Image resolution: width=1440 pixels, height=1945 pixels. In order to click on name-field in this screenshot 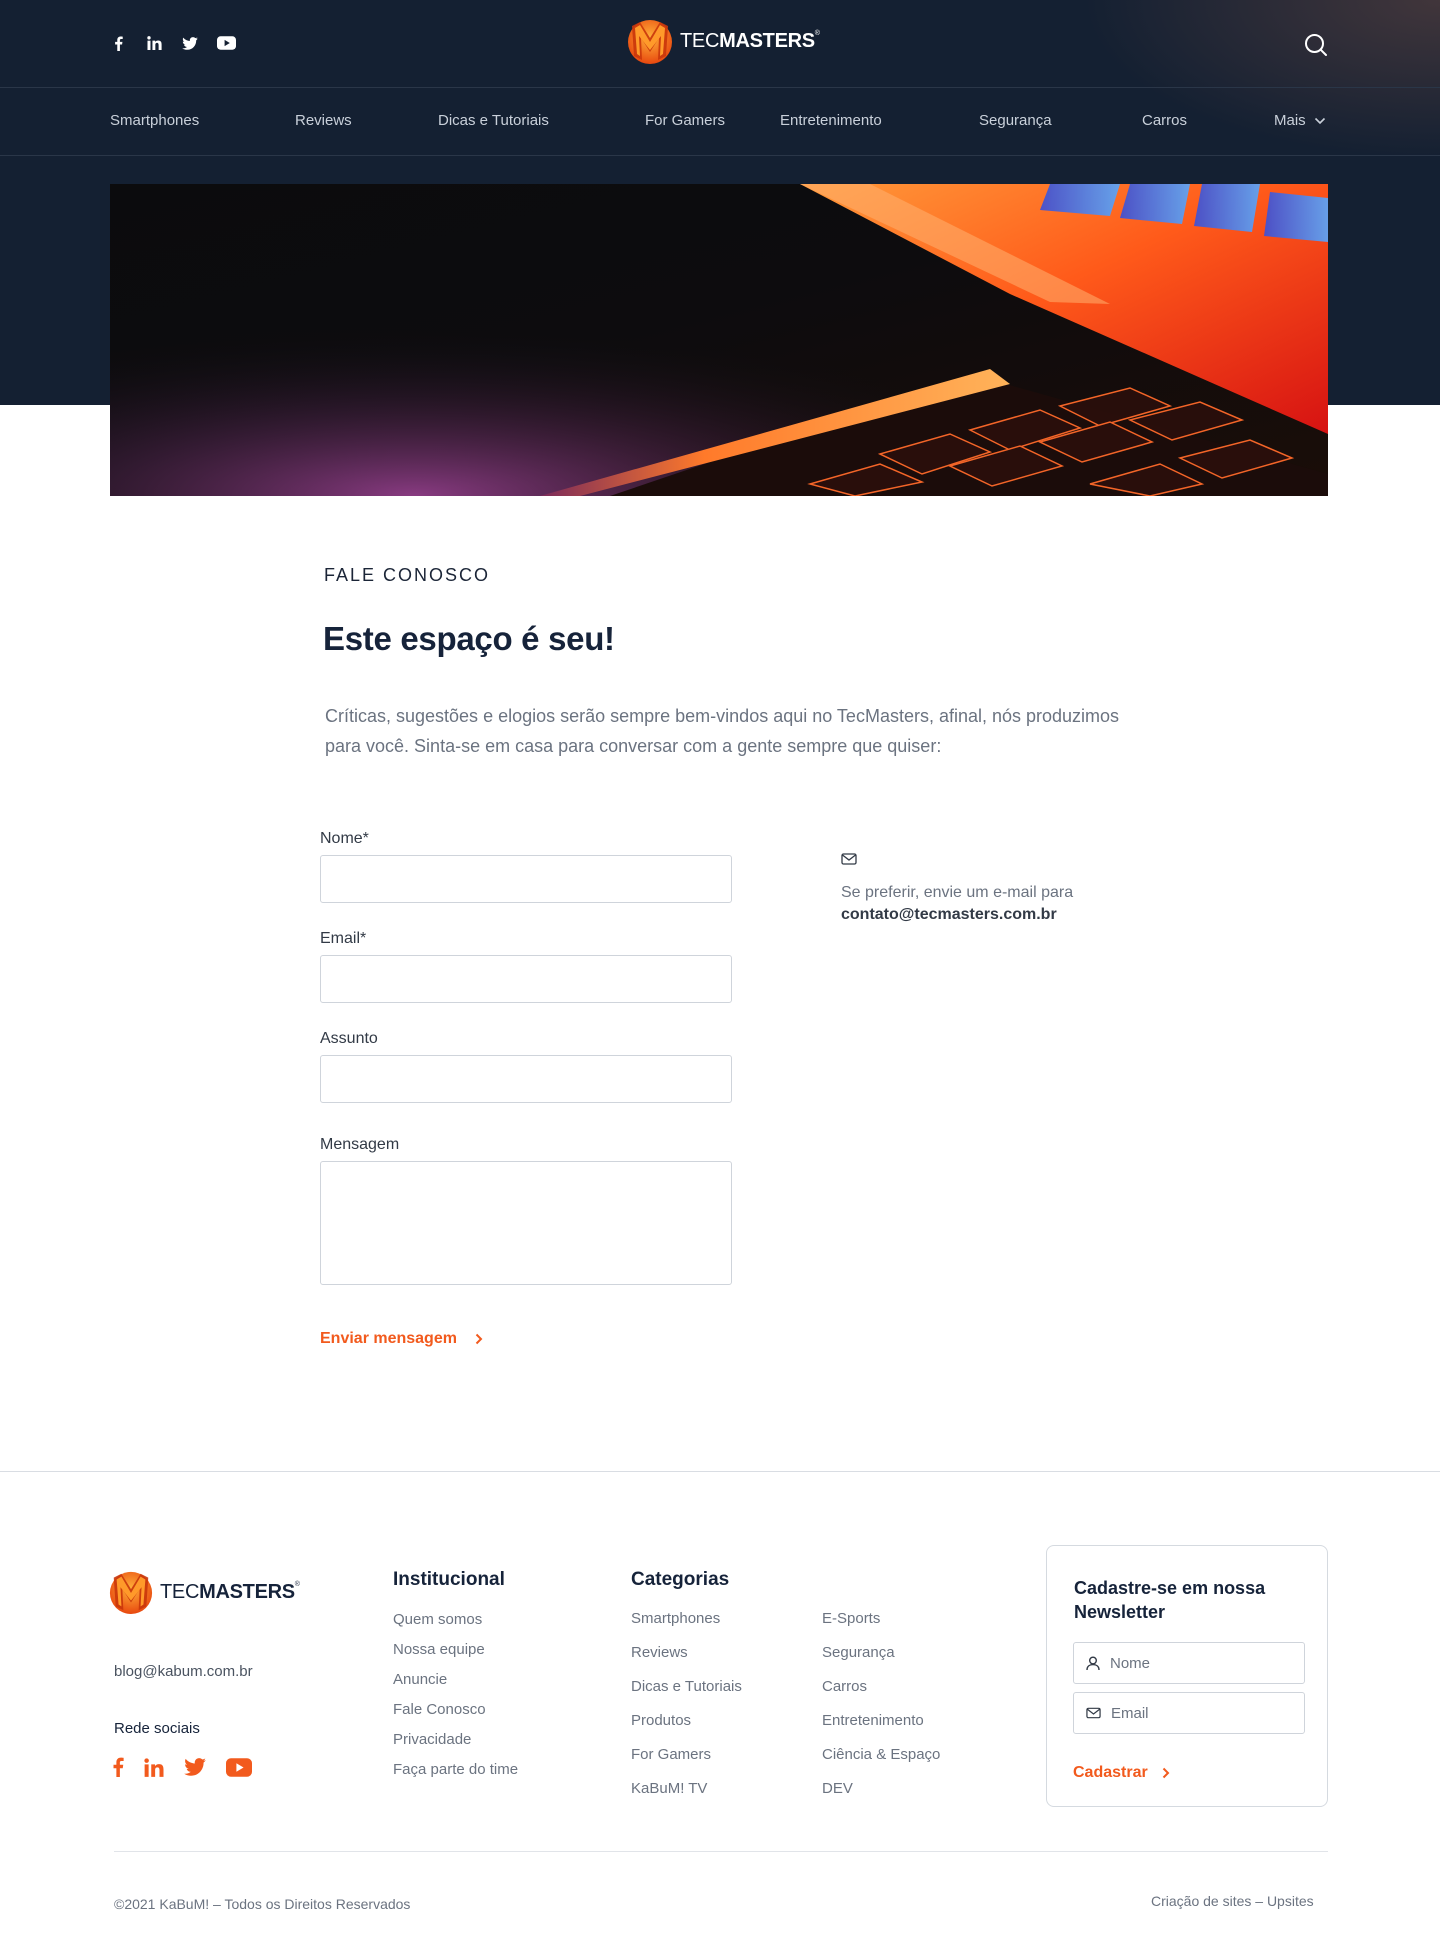, I will do `click(526, 879)`.